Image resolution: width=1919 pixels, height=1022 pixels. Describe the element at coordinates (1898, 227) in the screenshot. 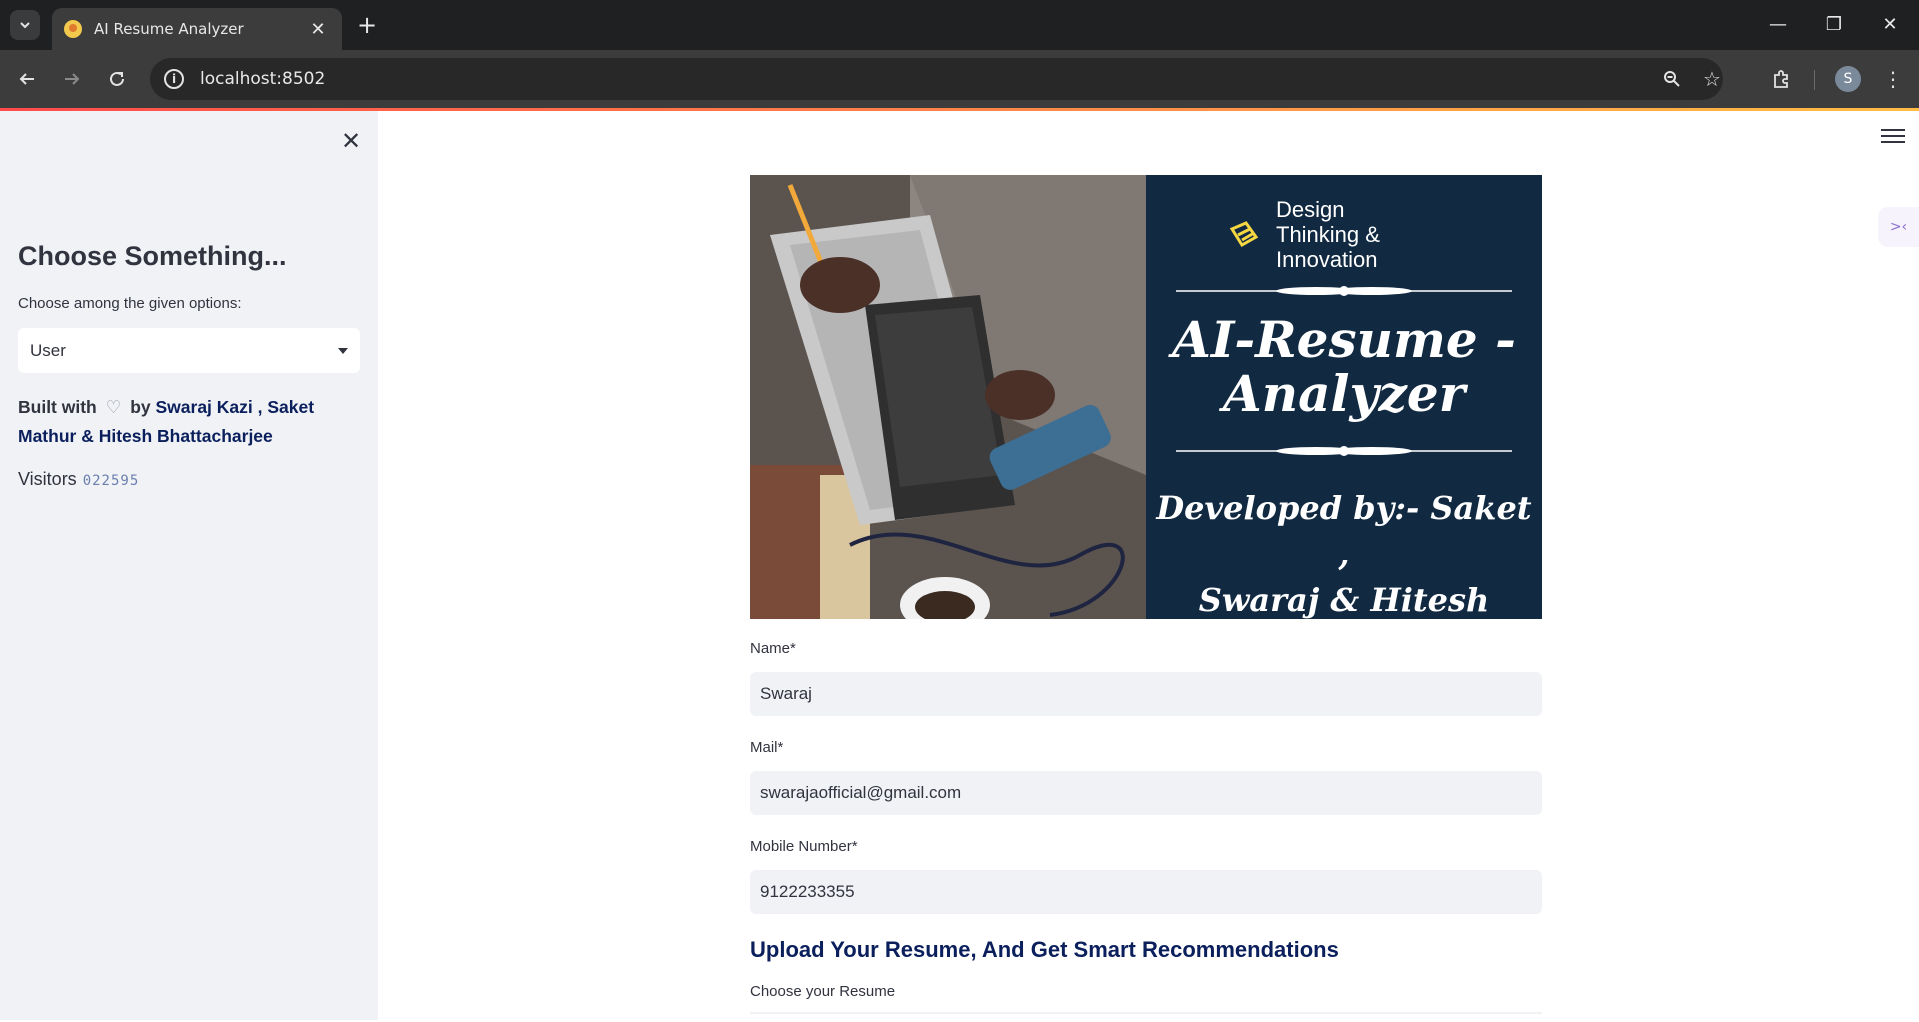

I see `collapse-widget-icon: >‹` at that location.